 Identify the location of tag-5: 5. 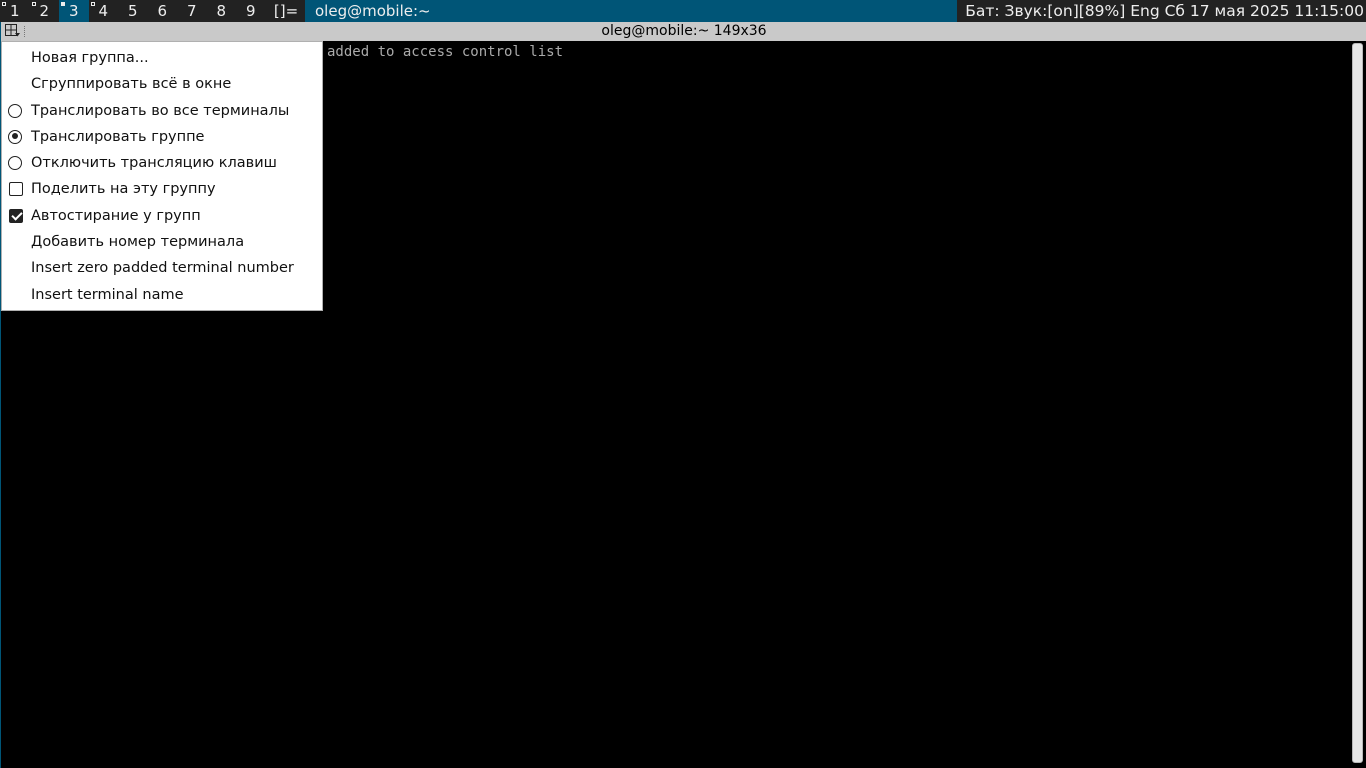
(133, 11).